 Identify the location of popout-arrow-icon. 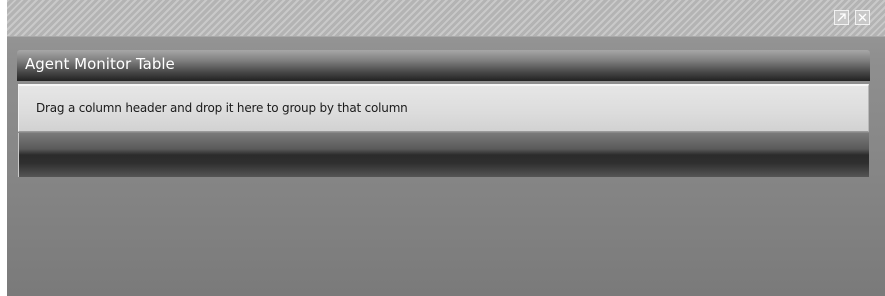
(841, 17).